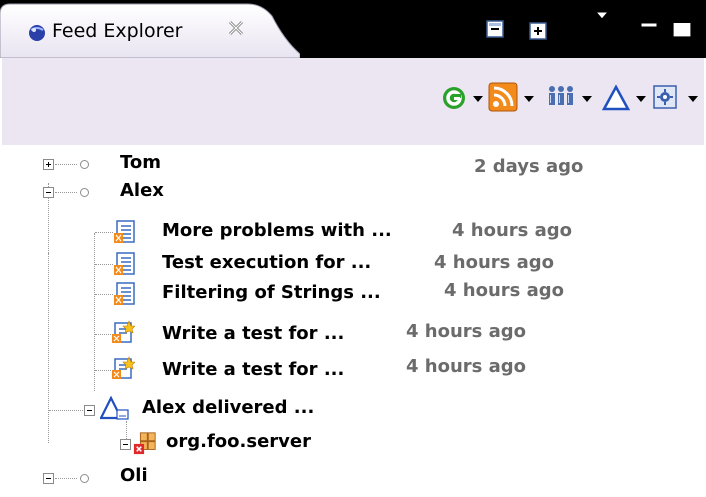 This screenshot has height=497, width=706. What do you see at coordinates (117, 31) in the screenshot?
I see `tab-title: Feed Explorer` at bounding box center [117, 31].